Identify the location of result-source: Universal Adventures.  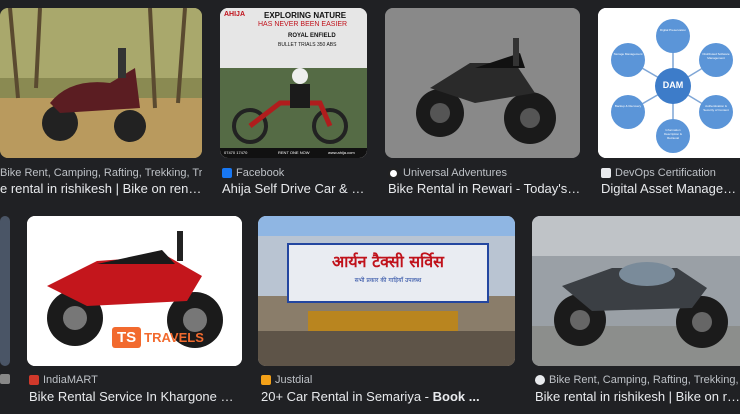
(485, 173).